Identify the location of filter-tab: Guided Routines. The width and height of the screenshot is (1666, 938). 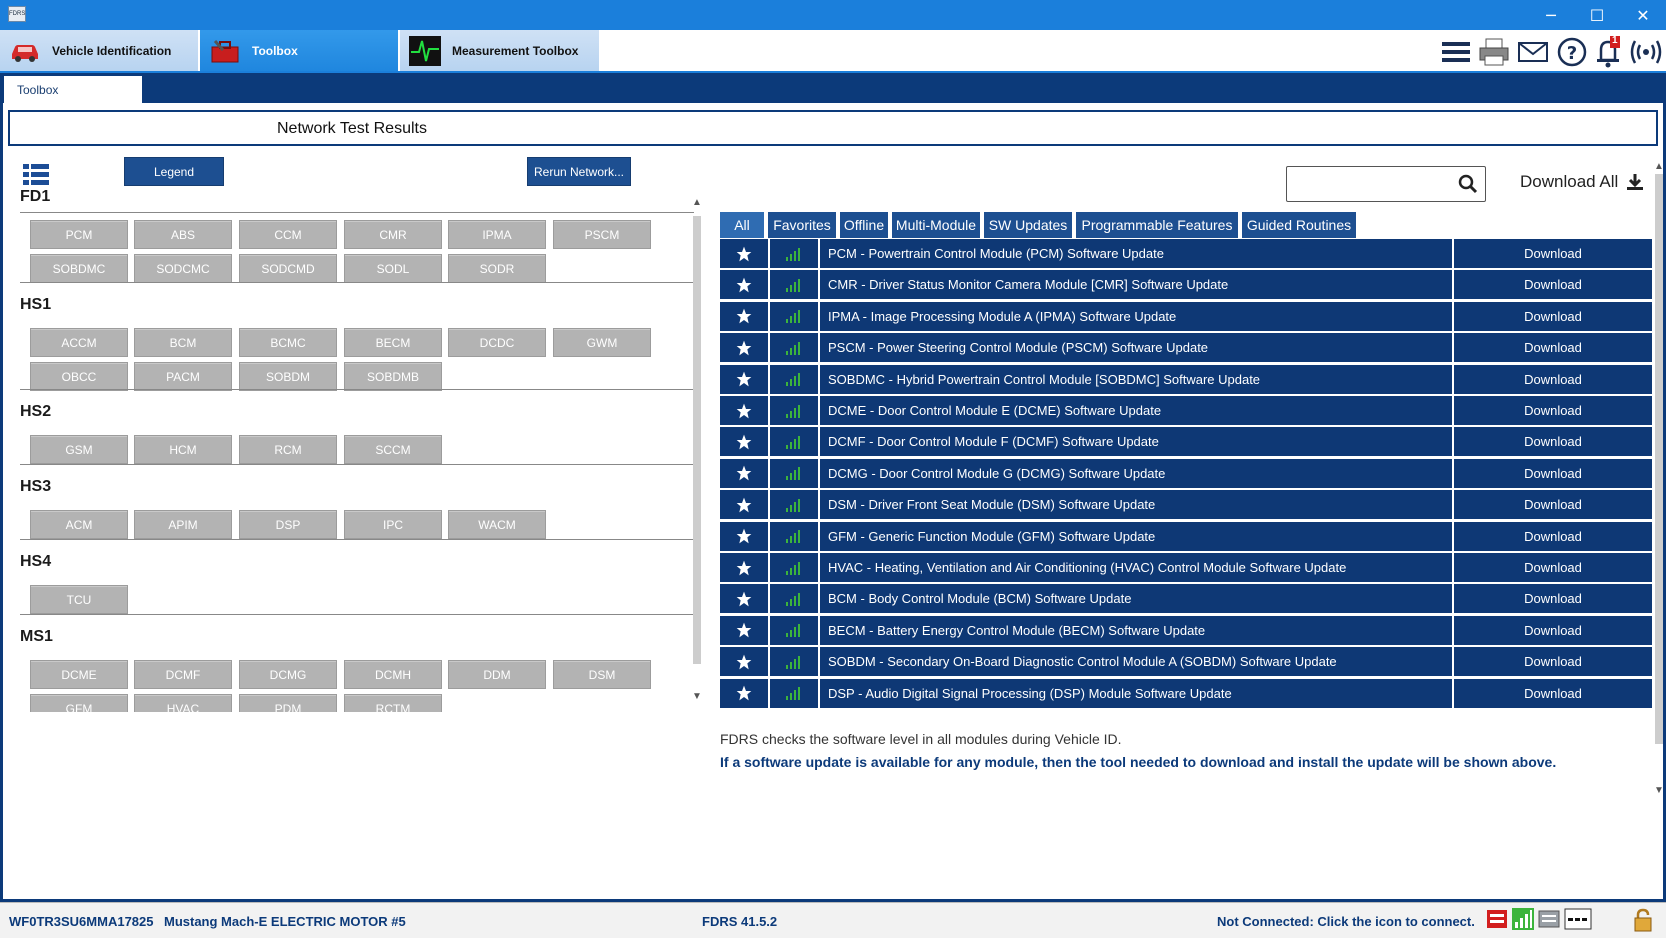
(1300, 225).